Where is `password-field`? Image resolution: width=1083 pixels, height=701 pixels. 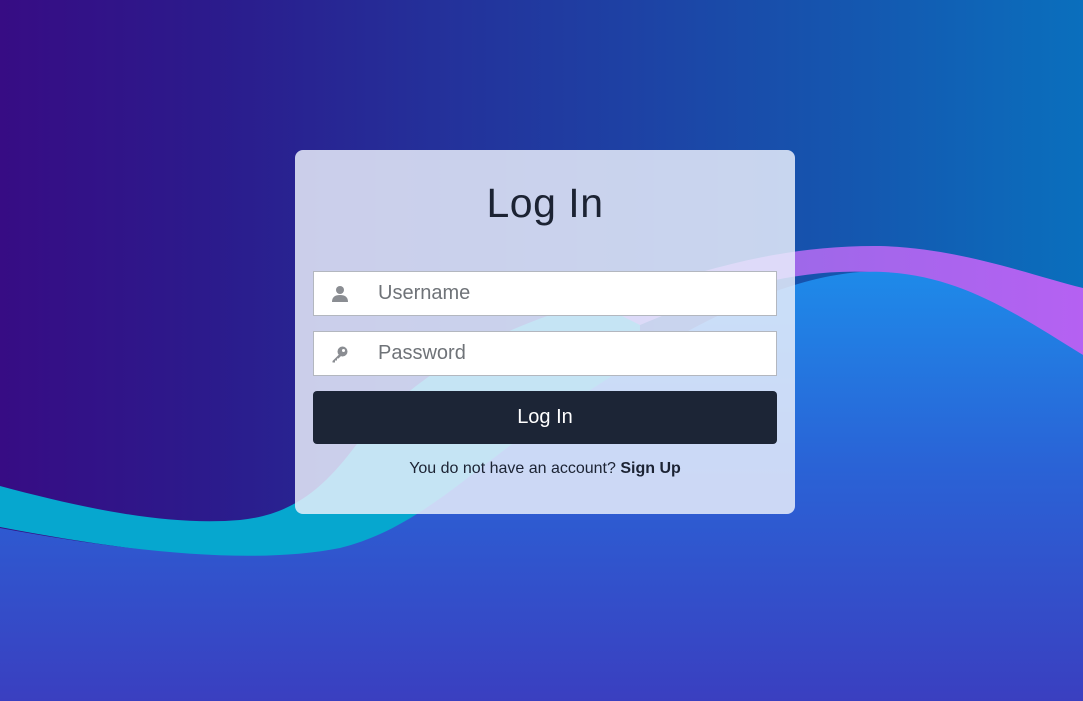
password-field is located at coordinates (545, 353).